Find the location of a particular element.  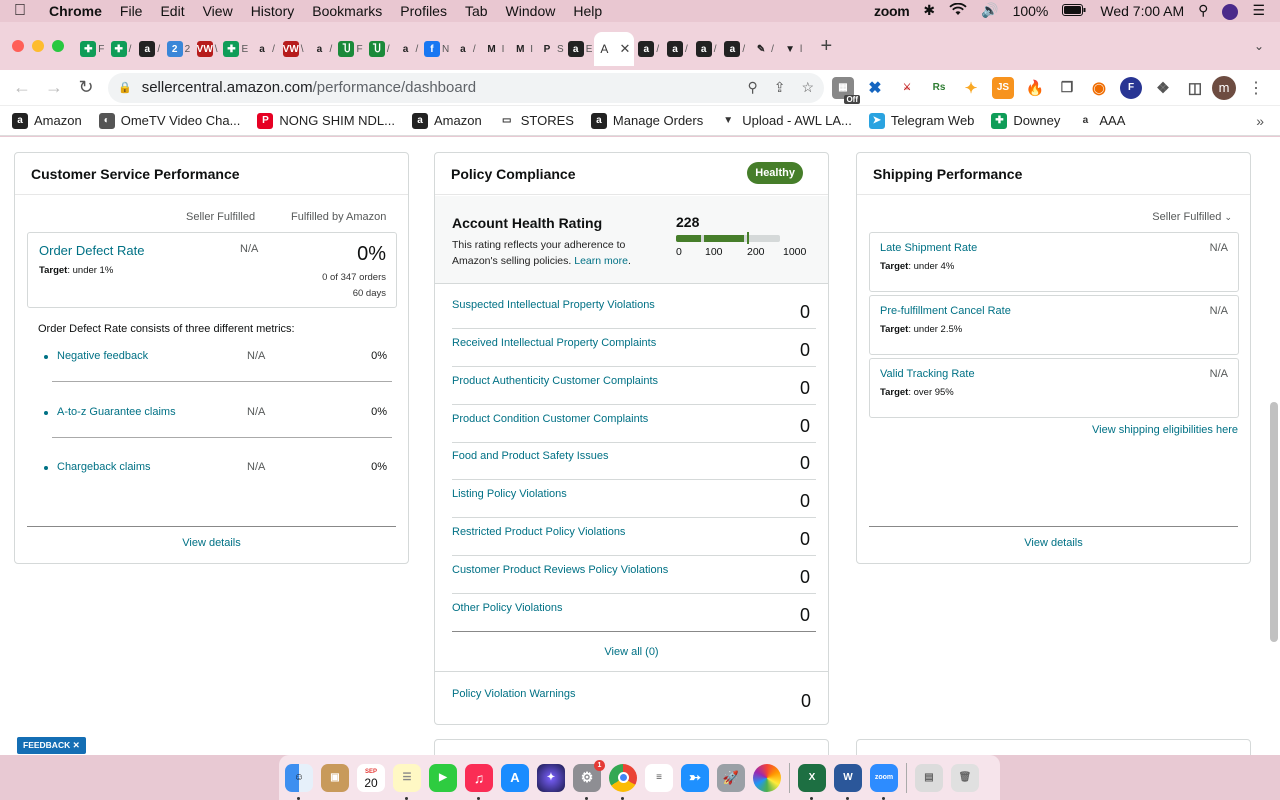

bookmark-item: ➤ Telegram Web is located at coordinates (921, 120).